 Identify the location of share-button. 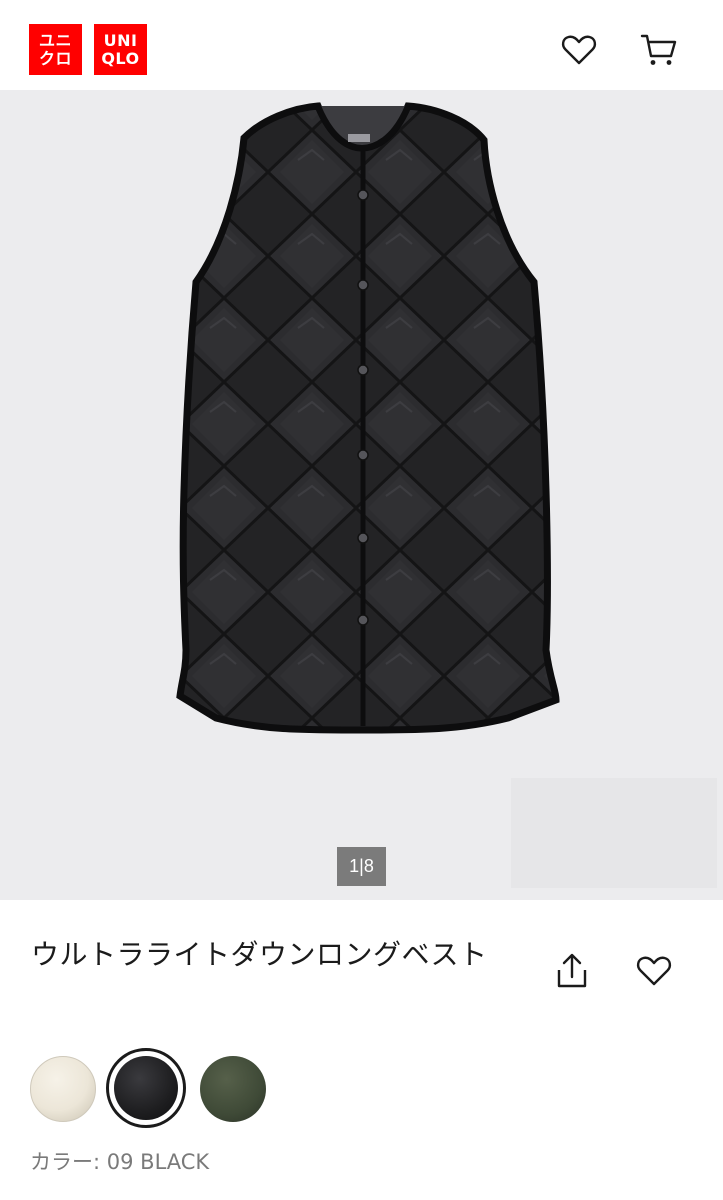
(572, 971).